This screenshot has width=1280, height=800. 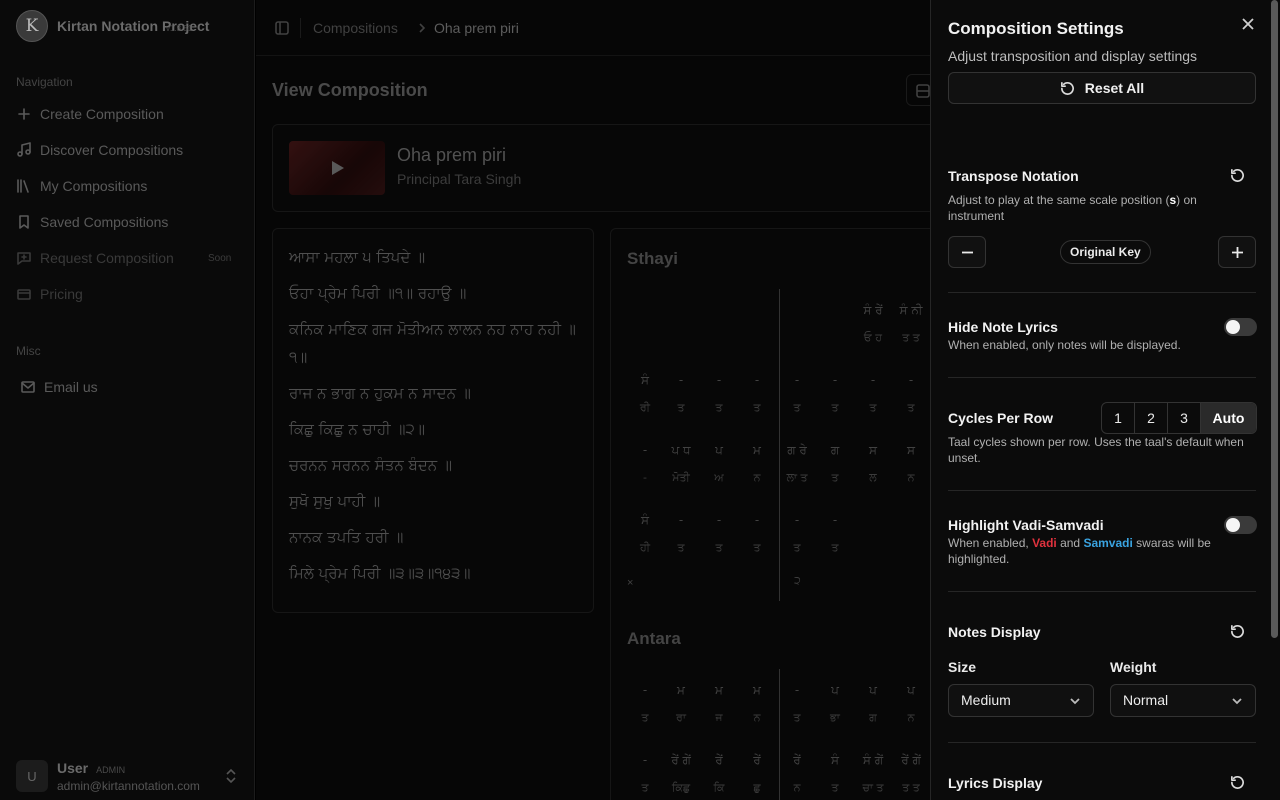 I want to click on sidebar-item-saved: Saved Compositions, so click(x=92, y=222).